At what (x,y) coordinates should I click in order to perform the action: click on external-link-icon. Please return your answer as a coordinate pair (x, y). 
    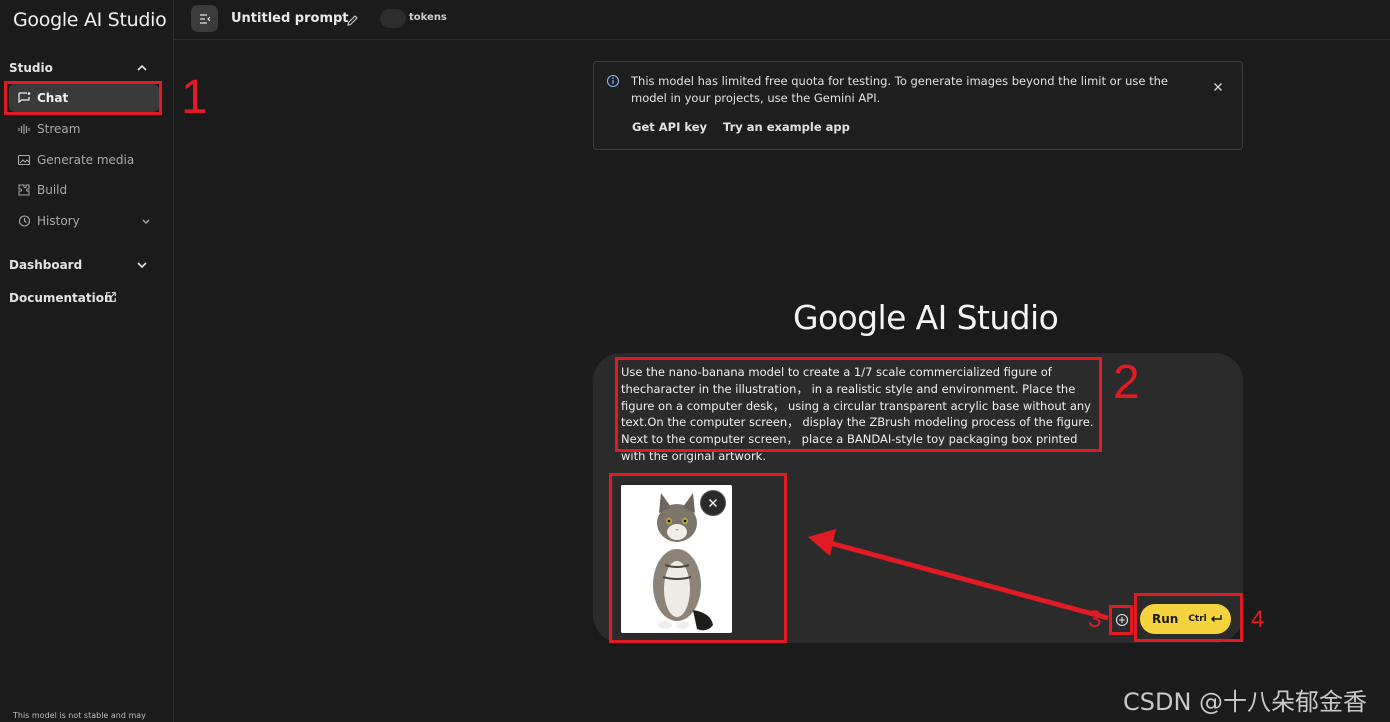
    Looking at the image, I should click on (111, 297).